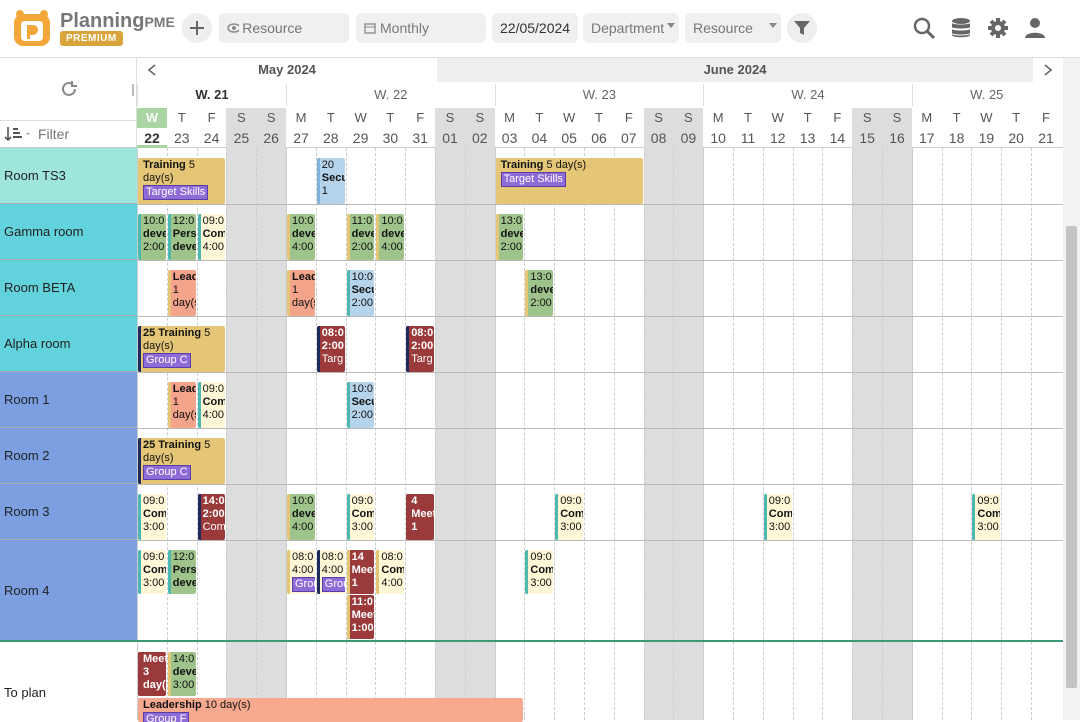  I want to click on day-number: 13, so click(808, 138).